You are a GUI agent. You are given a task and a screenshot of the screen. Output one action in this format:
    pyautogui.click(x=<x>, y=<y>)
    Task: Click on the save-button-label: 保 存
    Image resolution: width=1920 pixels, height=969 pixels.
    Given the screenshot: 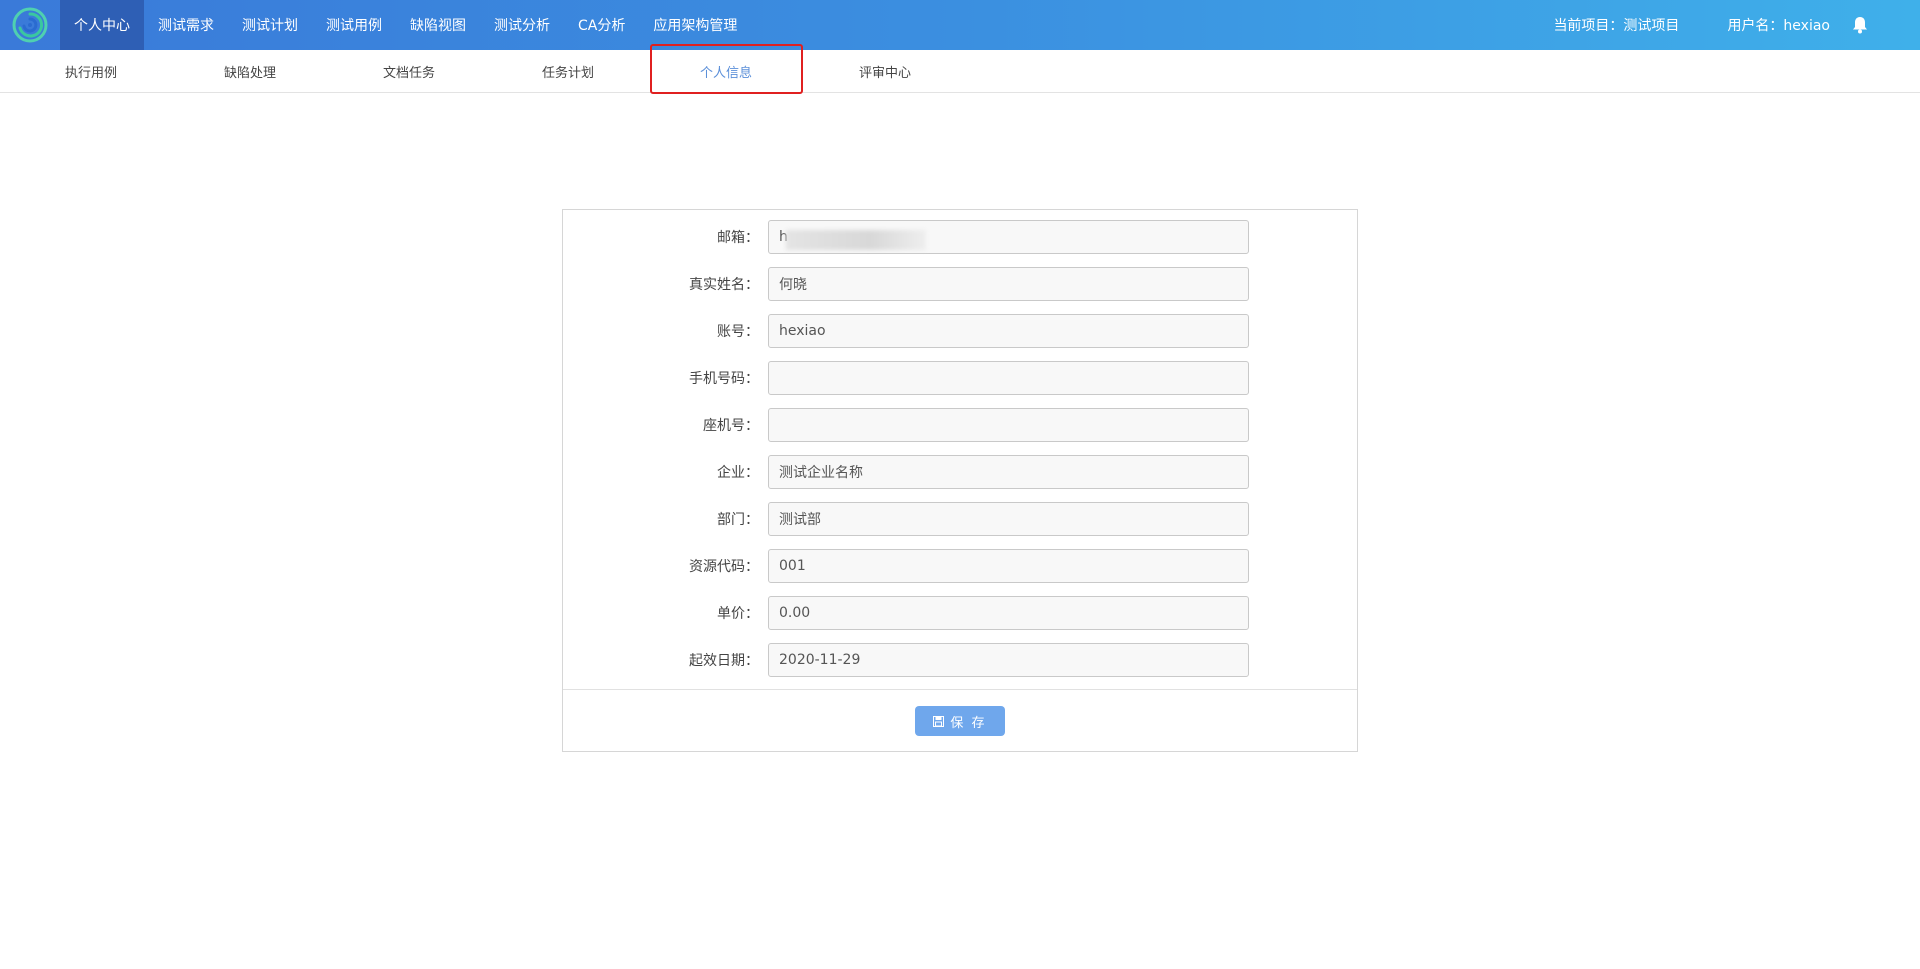 What is the action you would take?
    pyautogui.click(x=968, y=723)
    